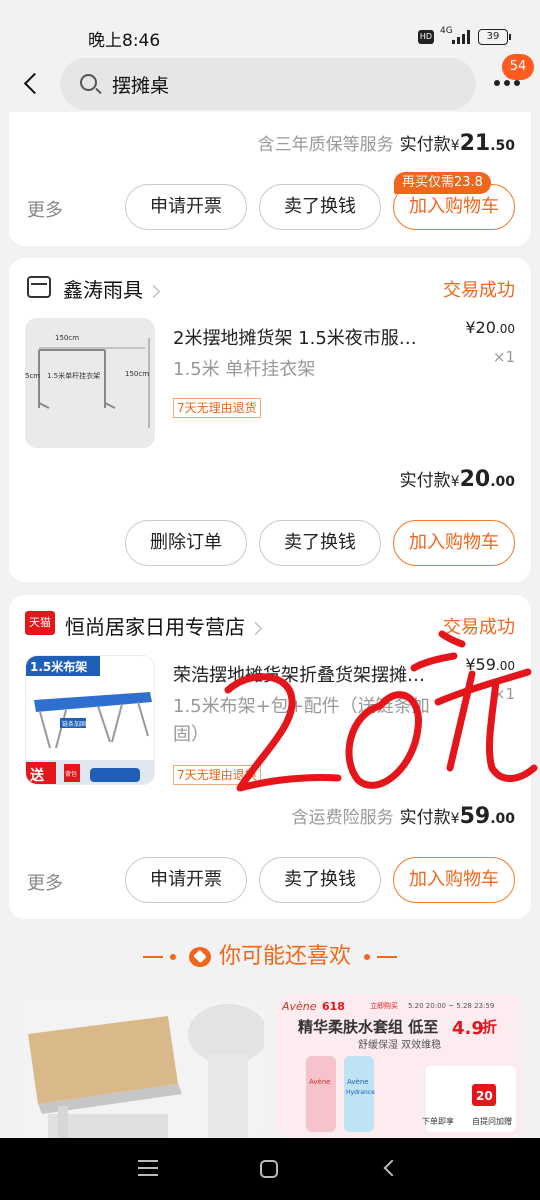 The image size is (540, 1200). I want to click on home-icon, so click(269, 1169).